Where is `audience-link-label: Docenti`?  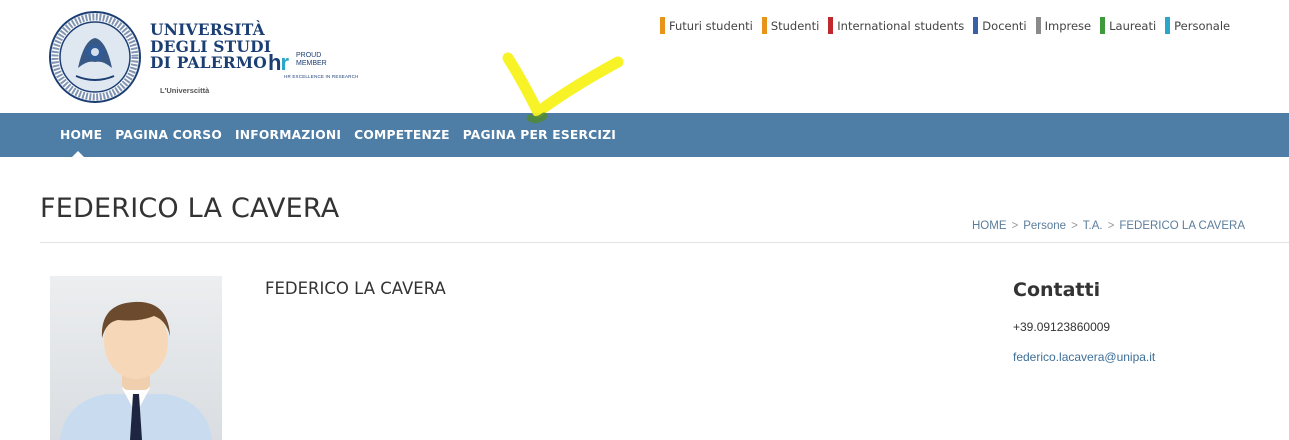 audience-link-label: Docenti is located at coordinates (1004, 25).